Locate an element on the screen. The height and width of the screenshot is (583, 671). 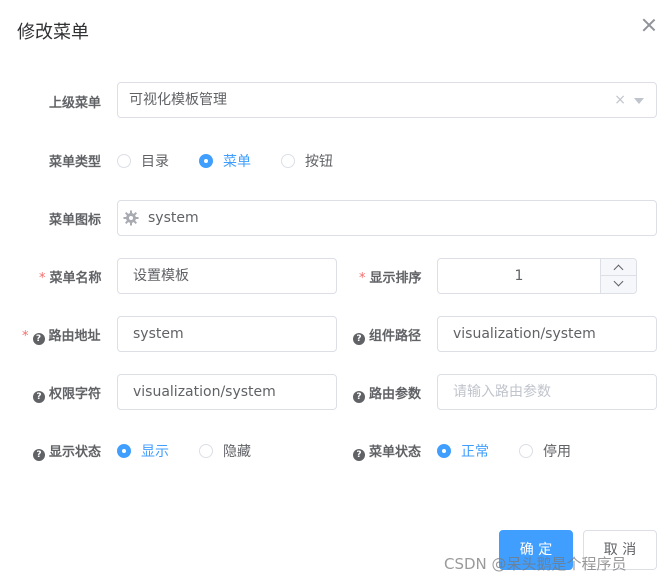
display-status-label: ? 显示状态 is located at coordinates (67, 451).